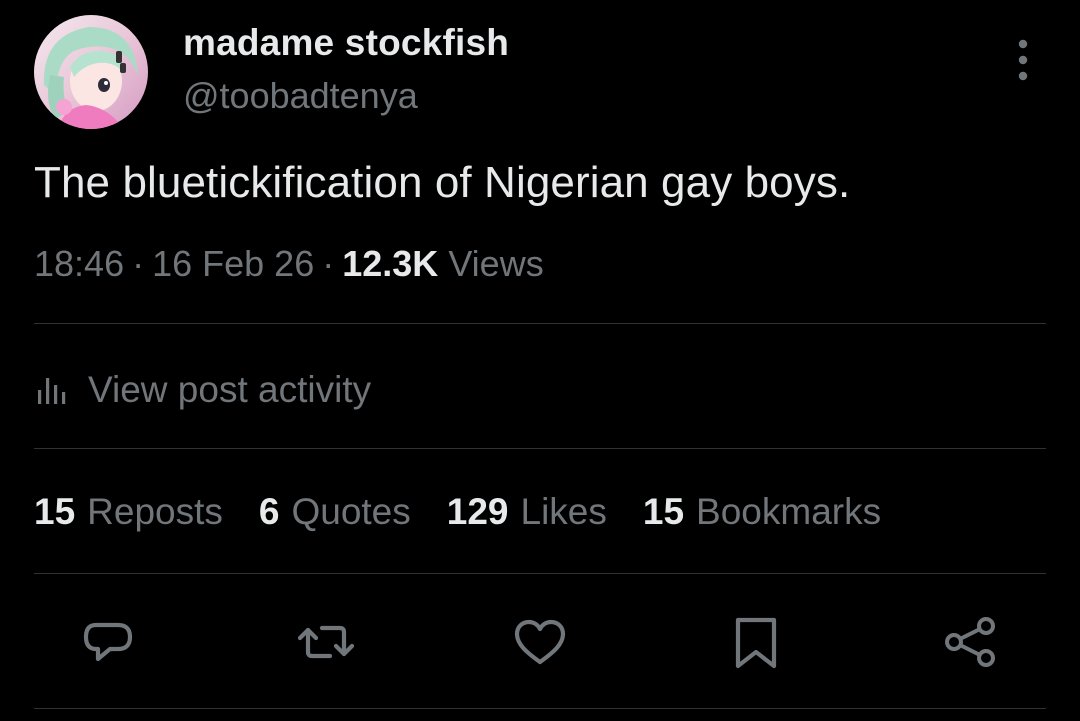  Describe the element at coordinates (351, 511) in the screenshot. I see `quotes-label: Quotes` at that location.